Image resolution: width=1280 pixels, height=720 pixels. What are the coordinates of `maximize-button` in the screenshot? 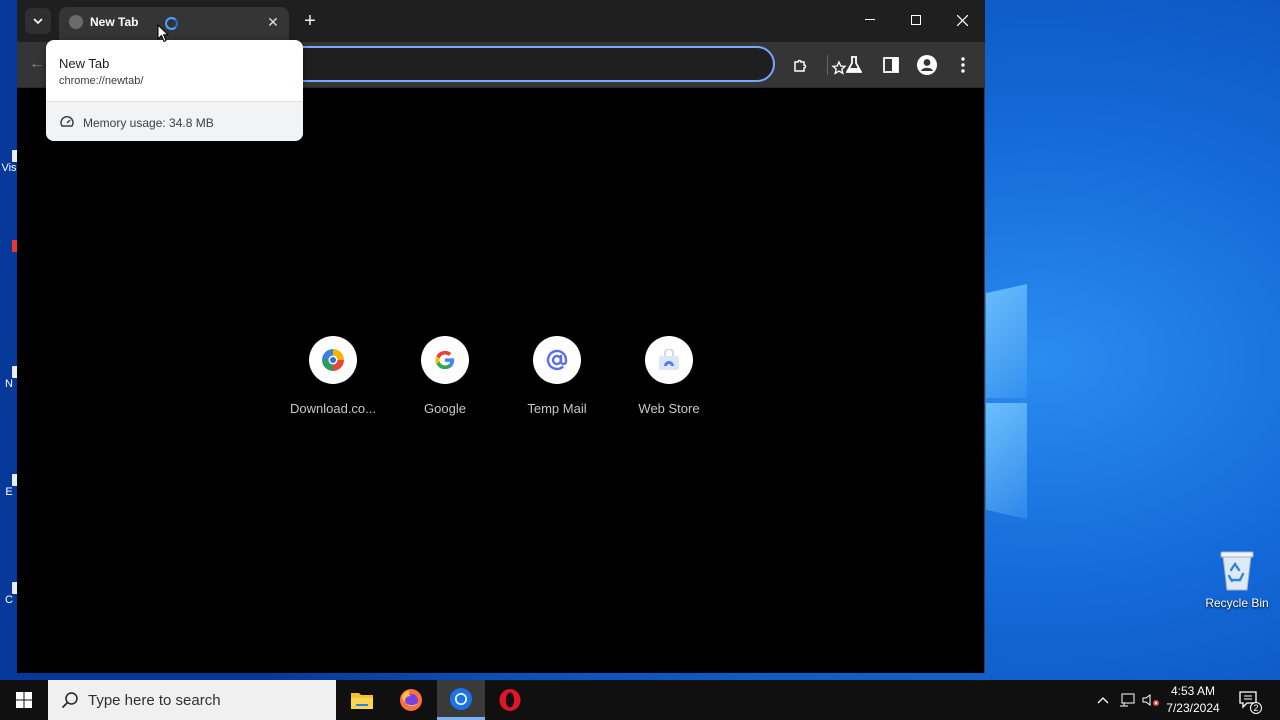 It's located at (916, 20).